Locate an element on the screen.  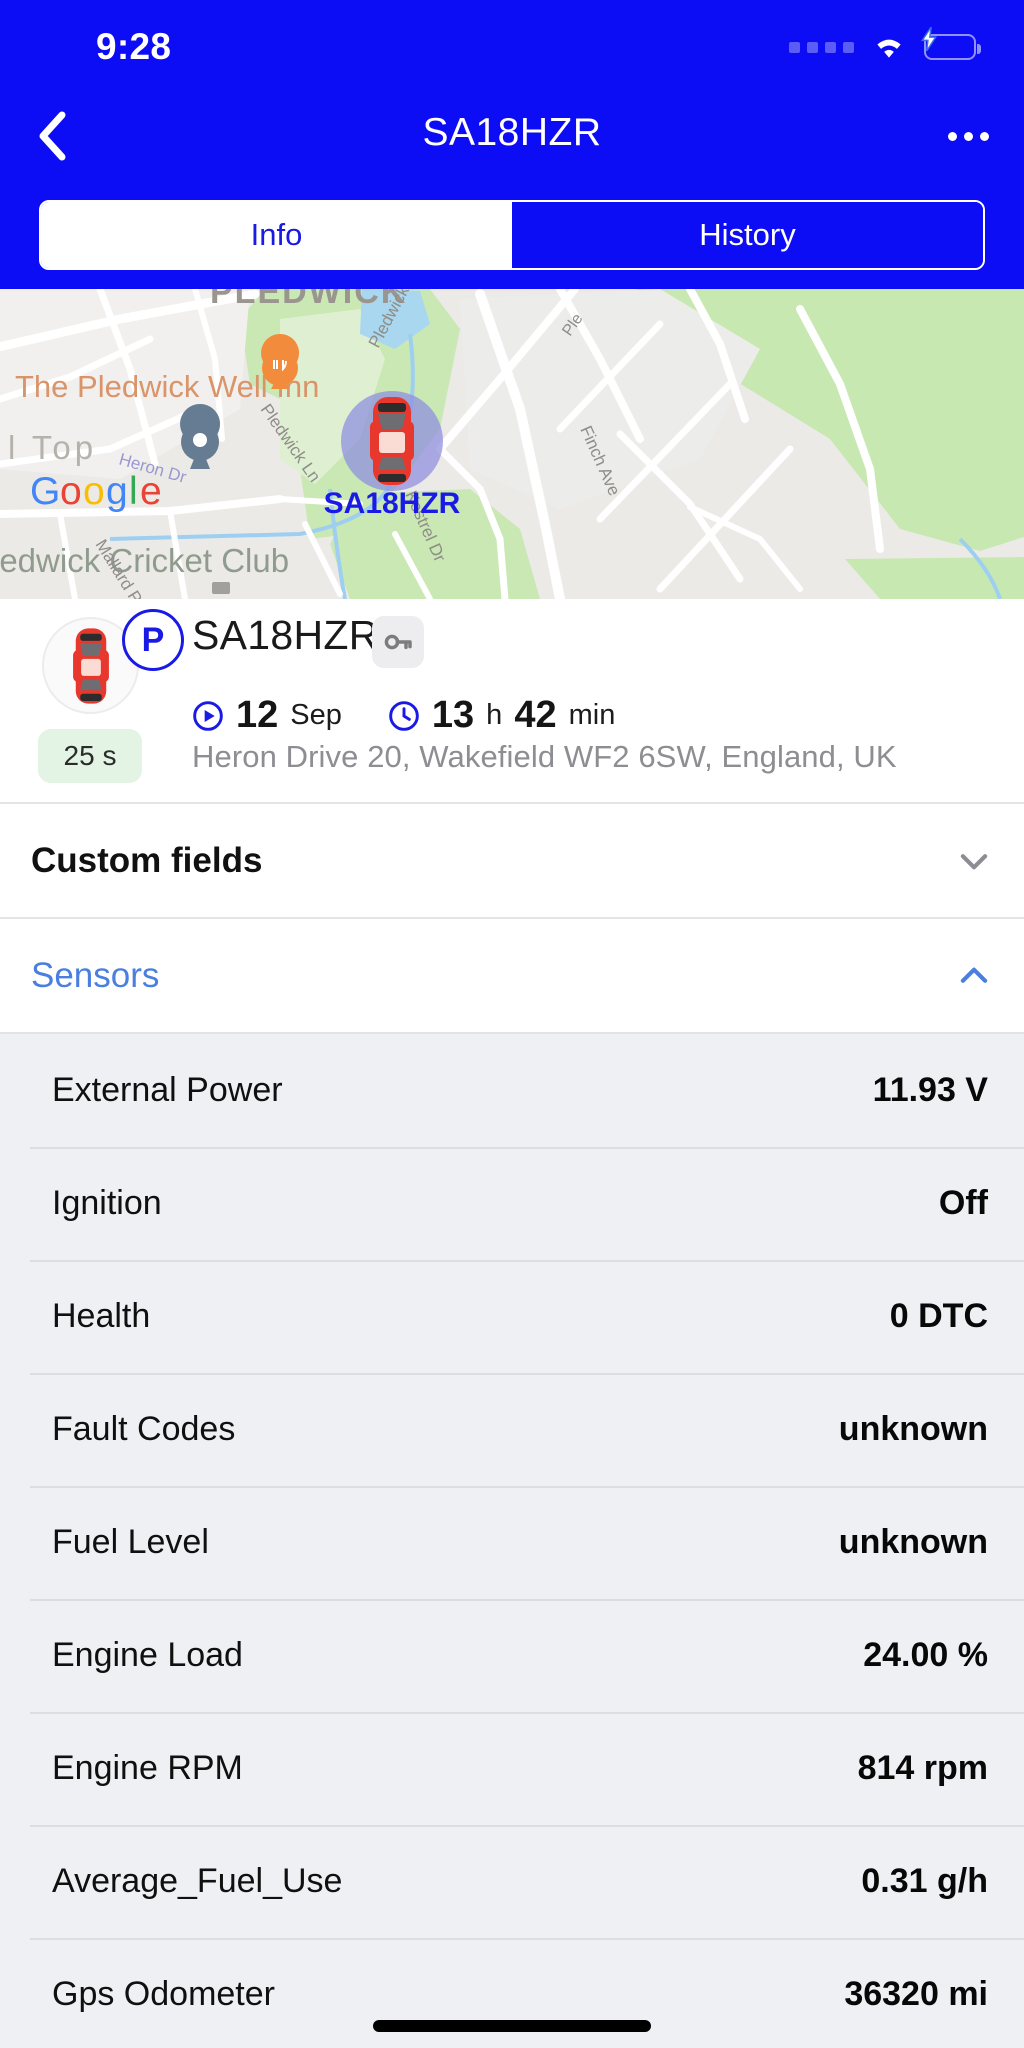
sensor-label: Ignition is located at coordinates (107, 1203).